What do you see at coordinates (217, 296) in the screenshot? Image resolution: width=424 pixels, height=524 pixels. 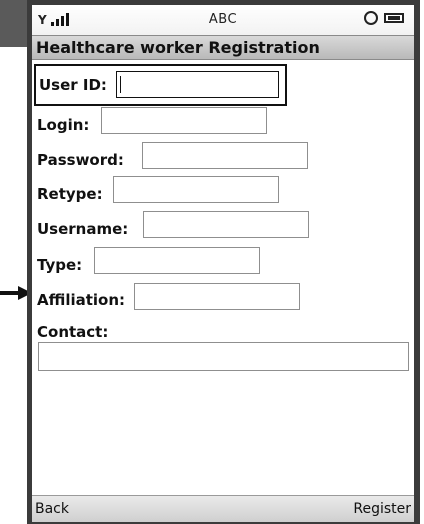 I see `affiliation-field` at bounding box center [217, 296].